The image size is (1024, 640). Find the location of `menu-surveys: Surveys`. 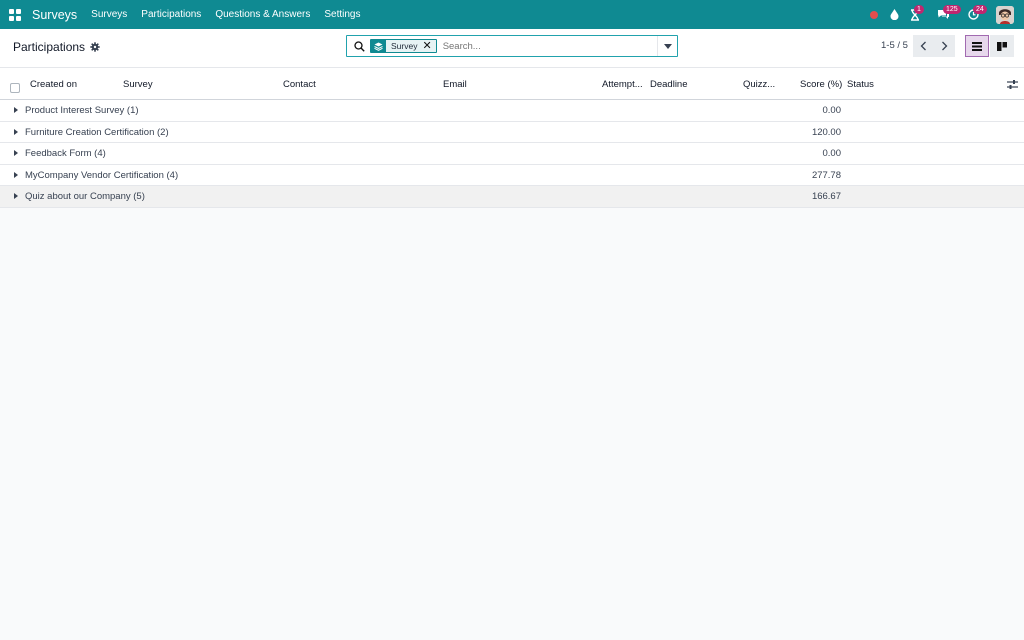

menu-surveys: Surveys is located at coordinates (109, 14).